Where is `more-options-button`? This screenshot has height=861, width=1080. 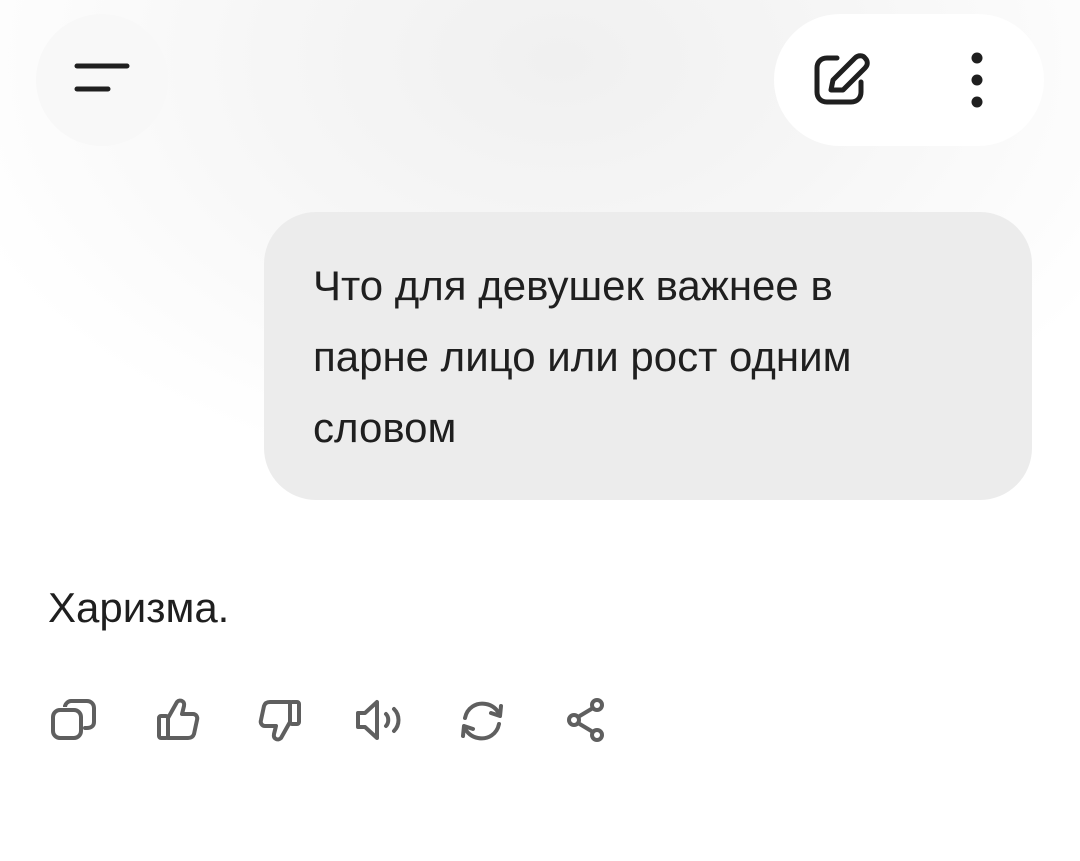
more-options-button is located at coordinates (977, 80).